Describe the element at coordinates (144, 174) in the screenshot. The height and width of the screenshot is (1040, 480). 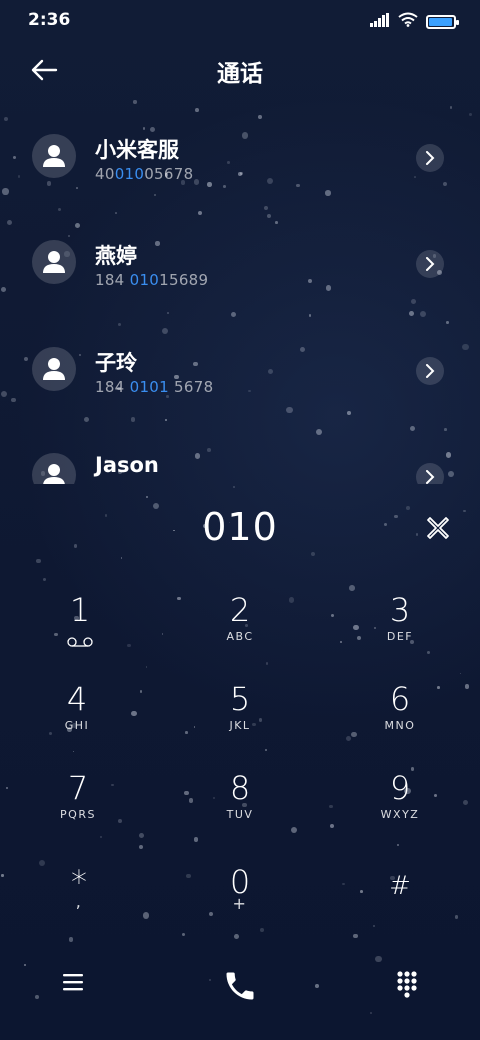
I see `contact-number: 4001005678` at that location.